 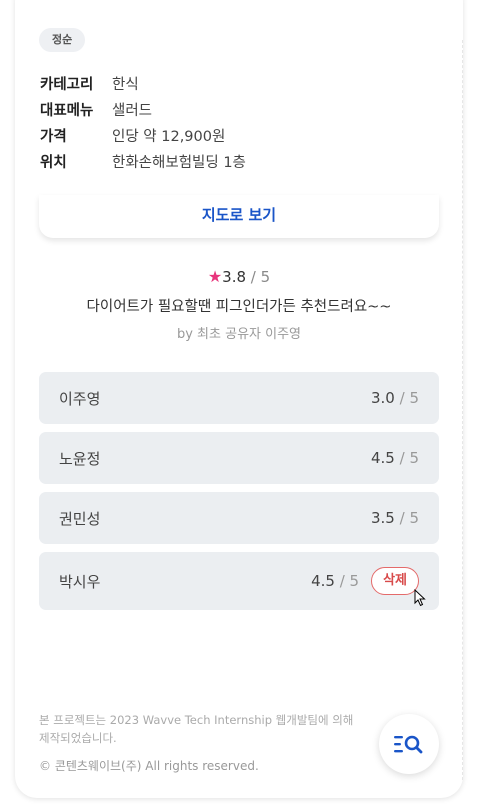 What do you see at coordinates (239, 398) in the screenshot?
I see `score-row: 이주영 3.0 / 5` at bounding box center [239, 398].